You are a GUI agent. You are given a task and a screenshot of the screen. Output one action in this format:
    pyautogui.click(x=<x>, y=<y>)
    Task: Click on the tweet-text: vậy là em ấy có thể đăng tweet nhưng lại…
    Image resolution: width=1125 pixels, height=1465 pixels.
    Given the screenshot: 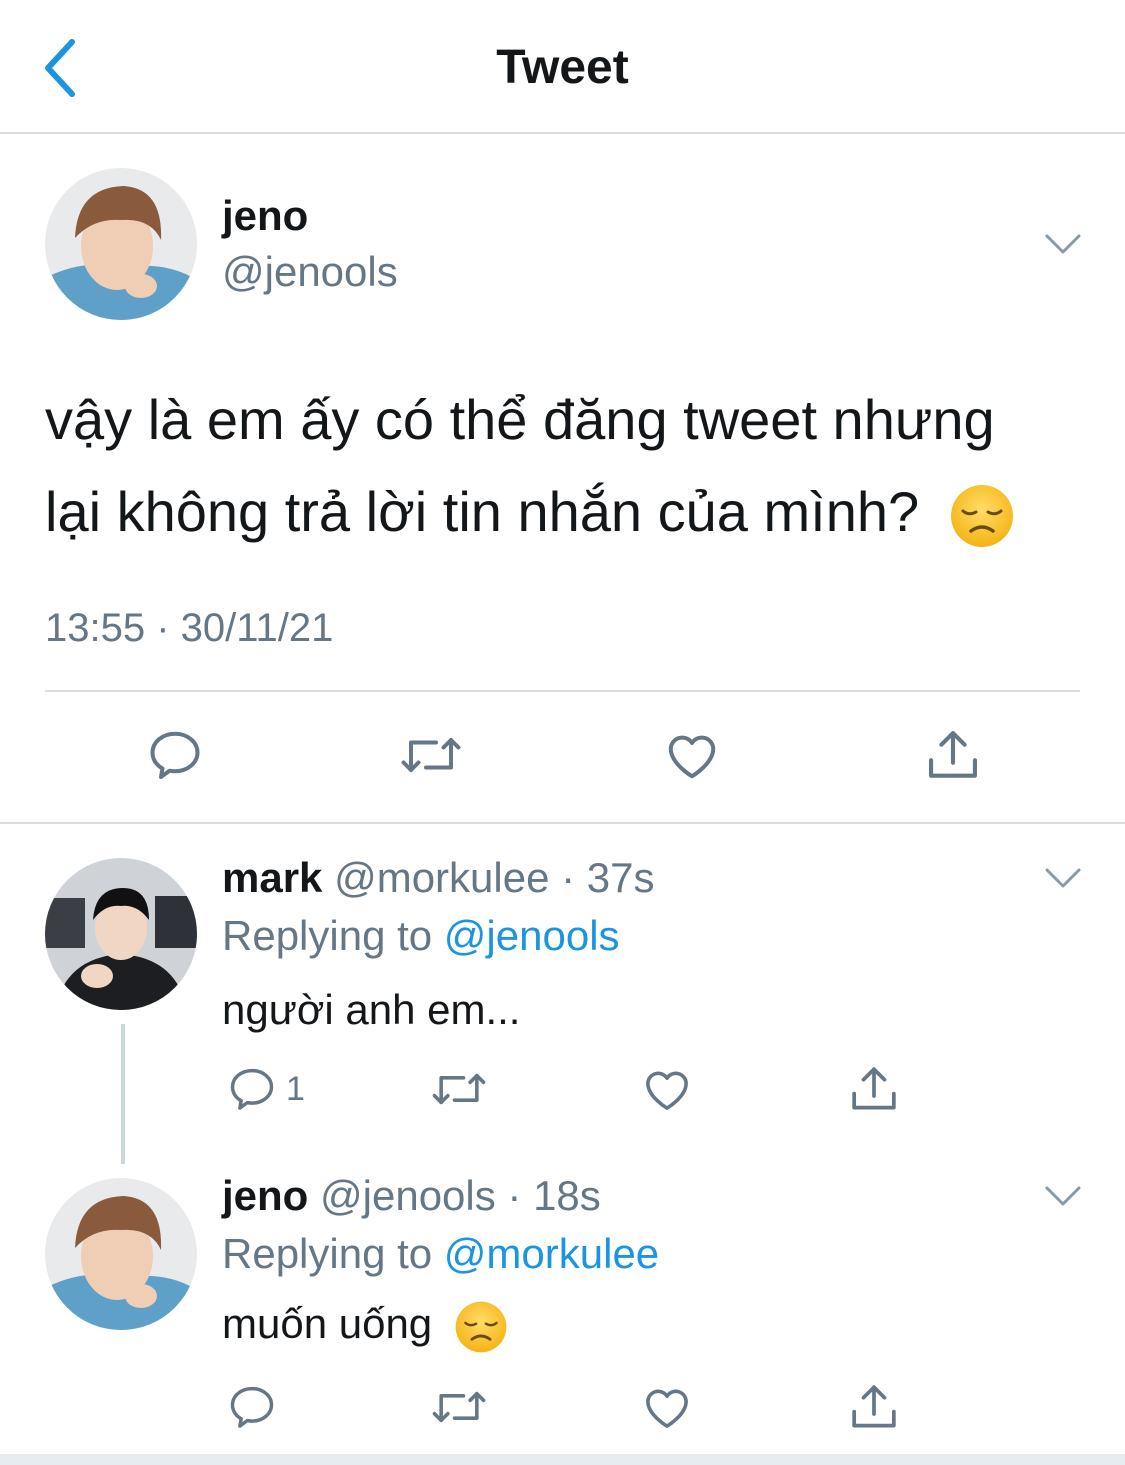 What is the action you would take?
    pyautogui.click(x=575, y=466)
    